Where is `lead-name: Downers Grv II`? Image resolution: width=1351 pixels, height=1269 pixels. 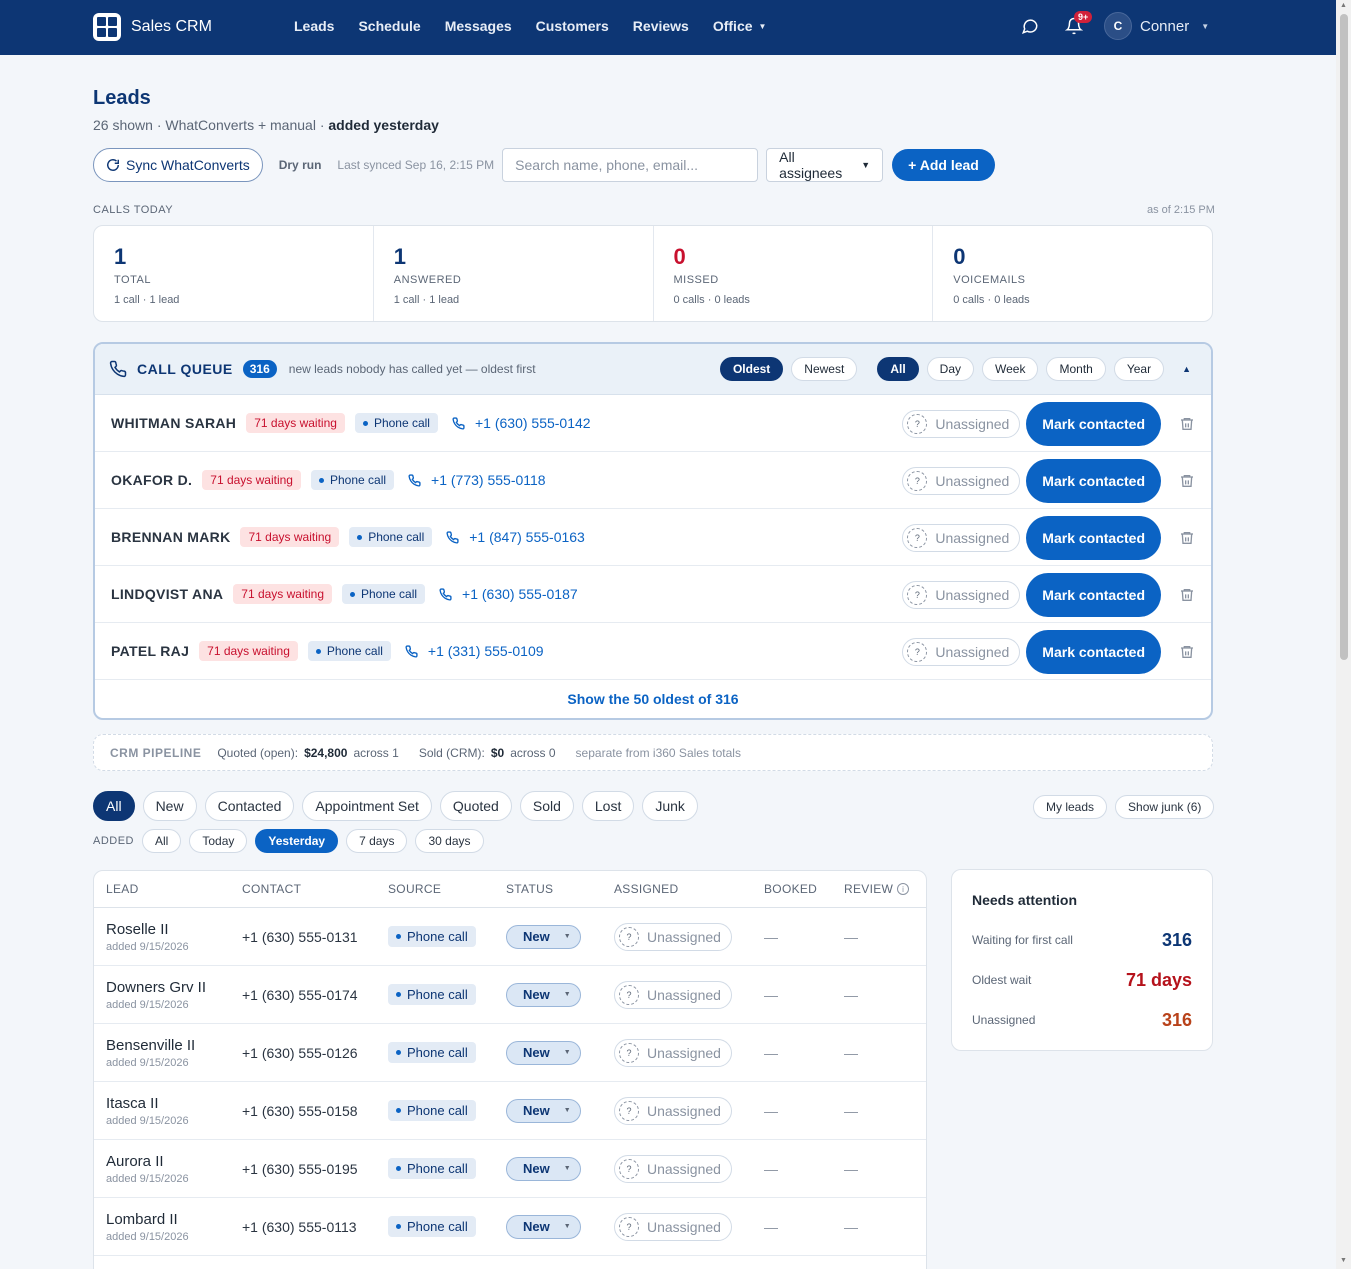 lead-name: Downers Grv II is located at coordinates (174, 987).